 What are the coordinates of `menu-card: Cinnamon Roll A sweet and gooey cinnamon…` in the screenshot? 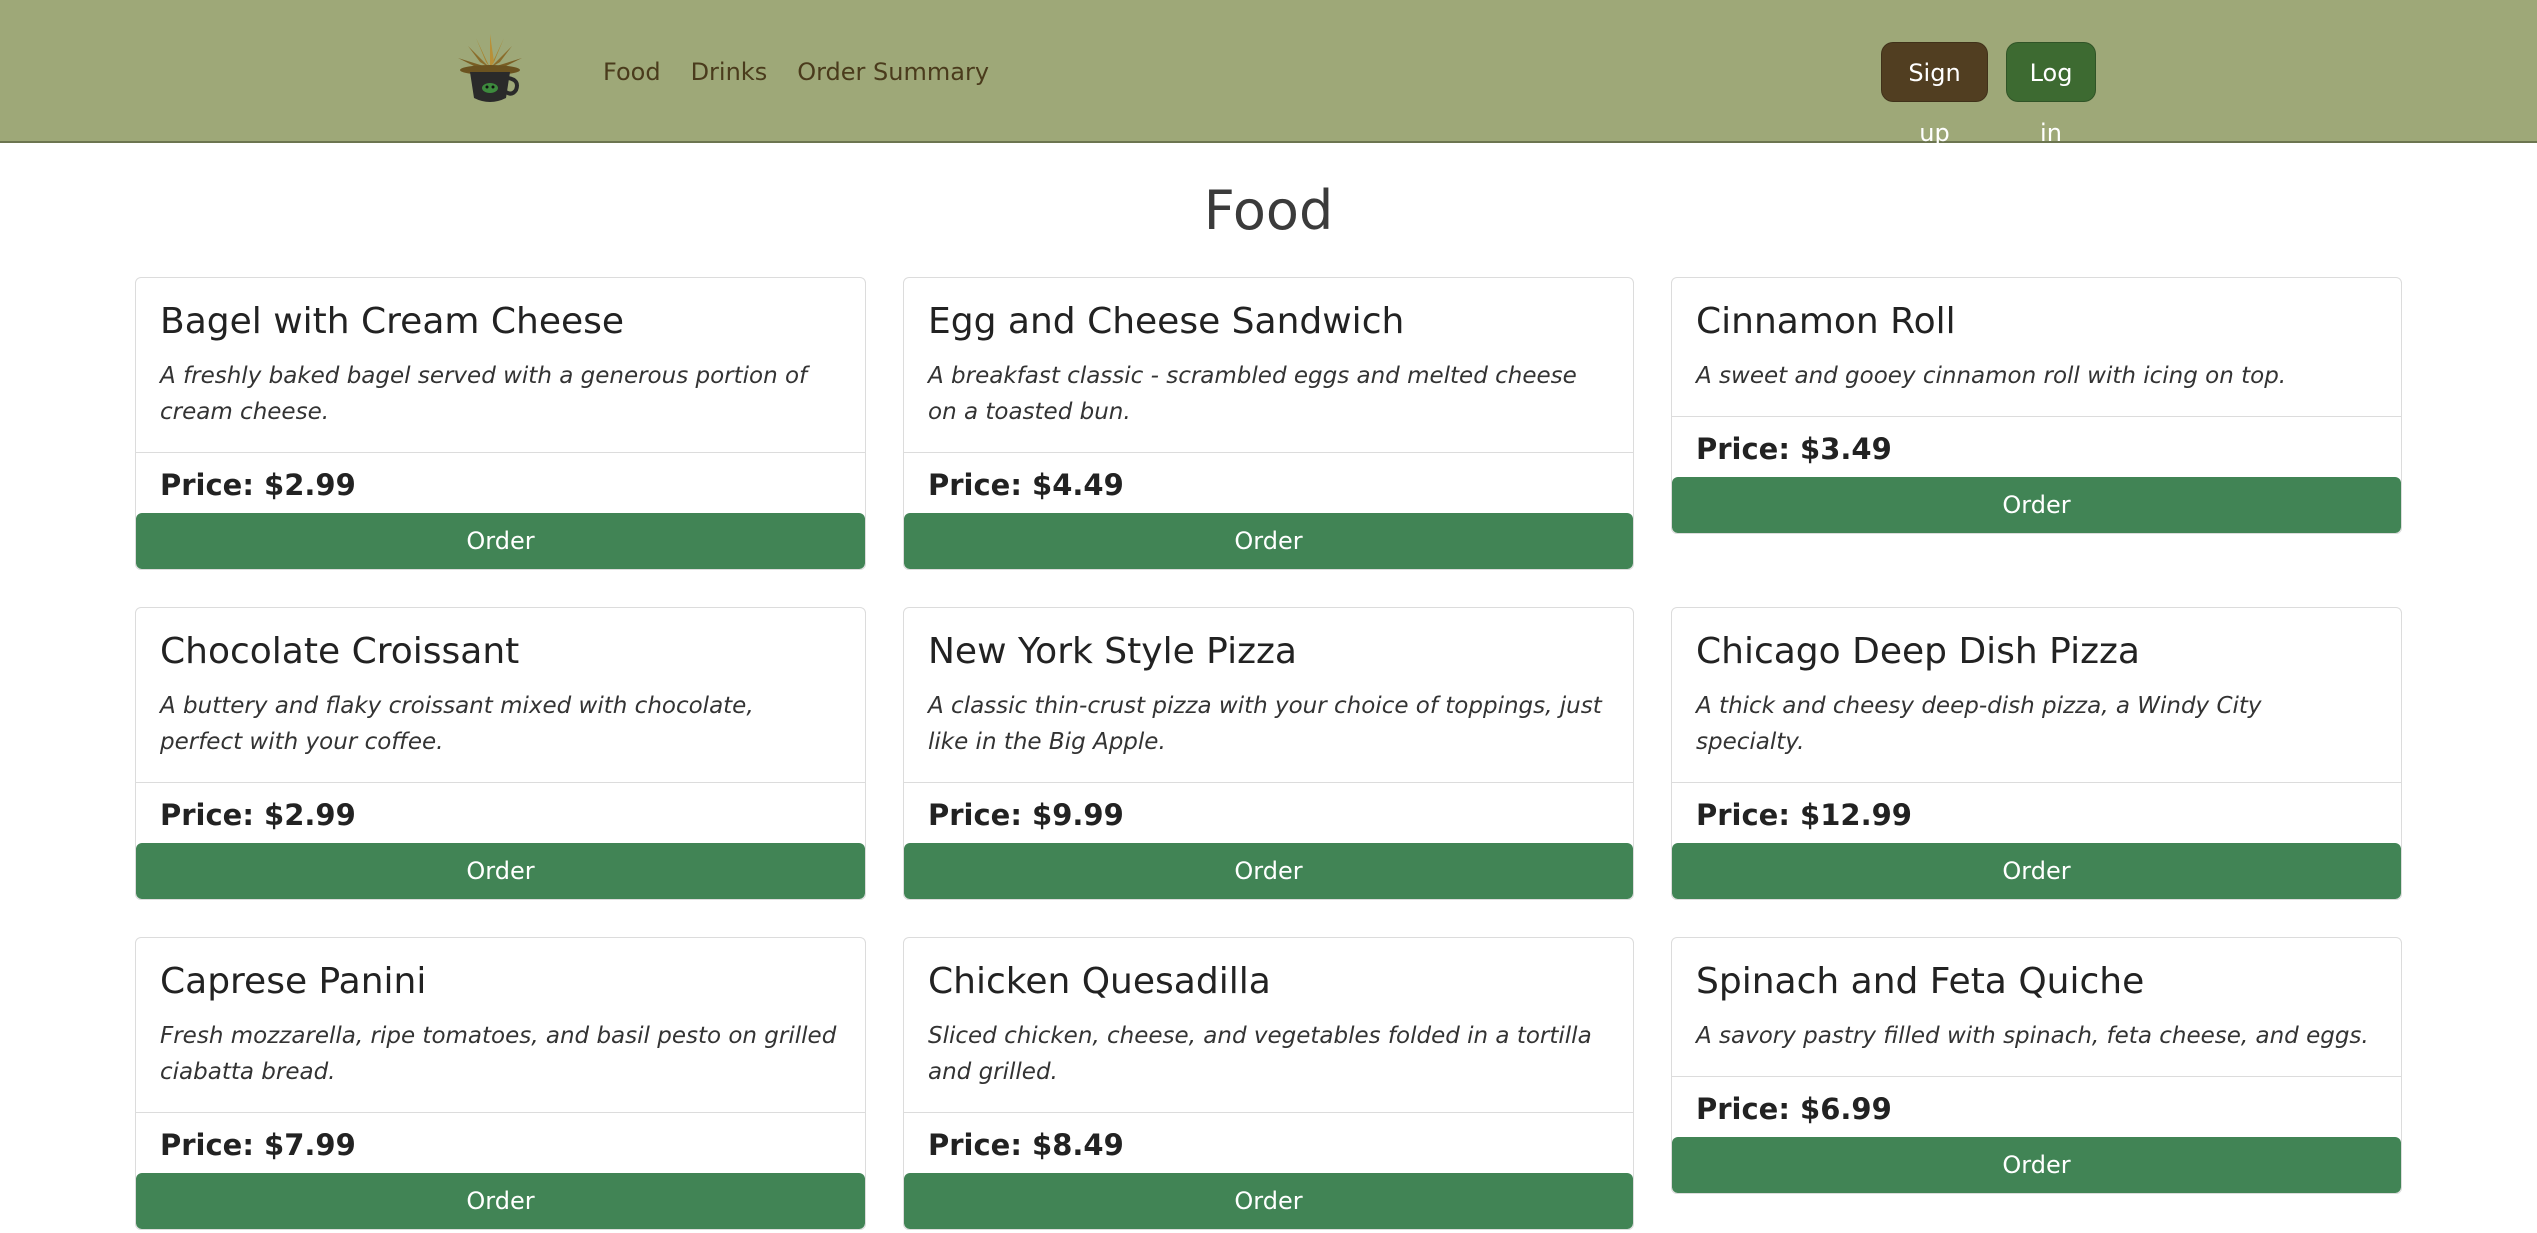 It's located at (2036, 405).